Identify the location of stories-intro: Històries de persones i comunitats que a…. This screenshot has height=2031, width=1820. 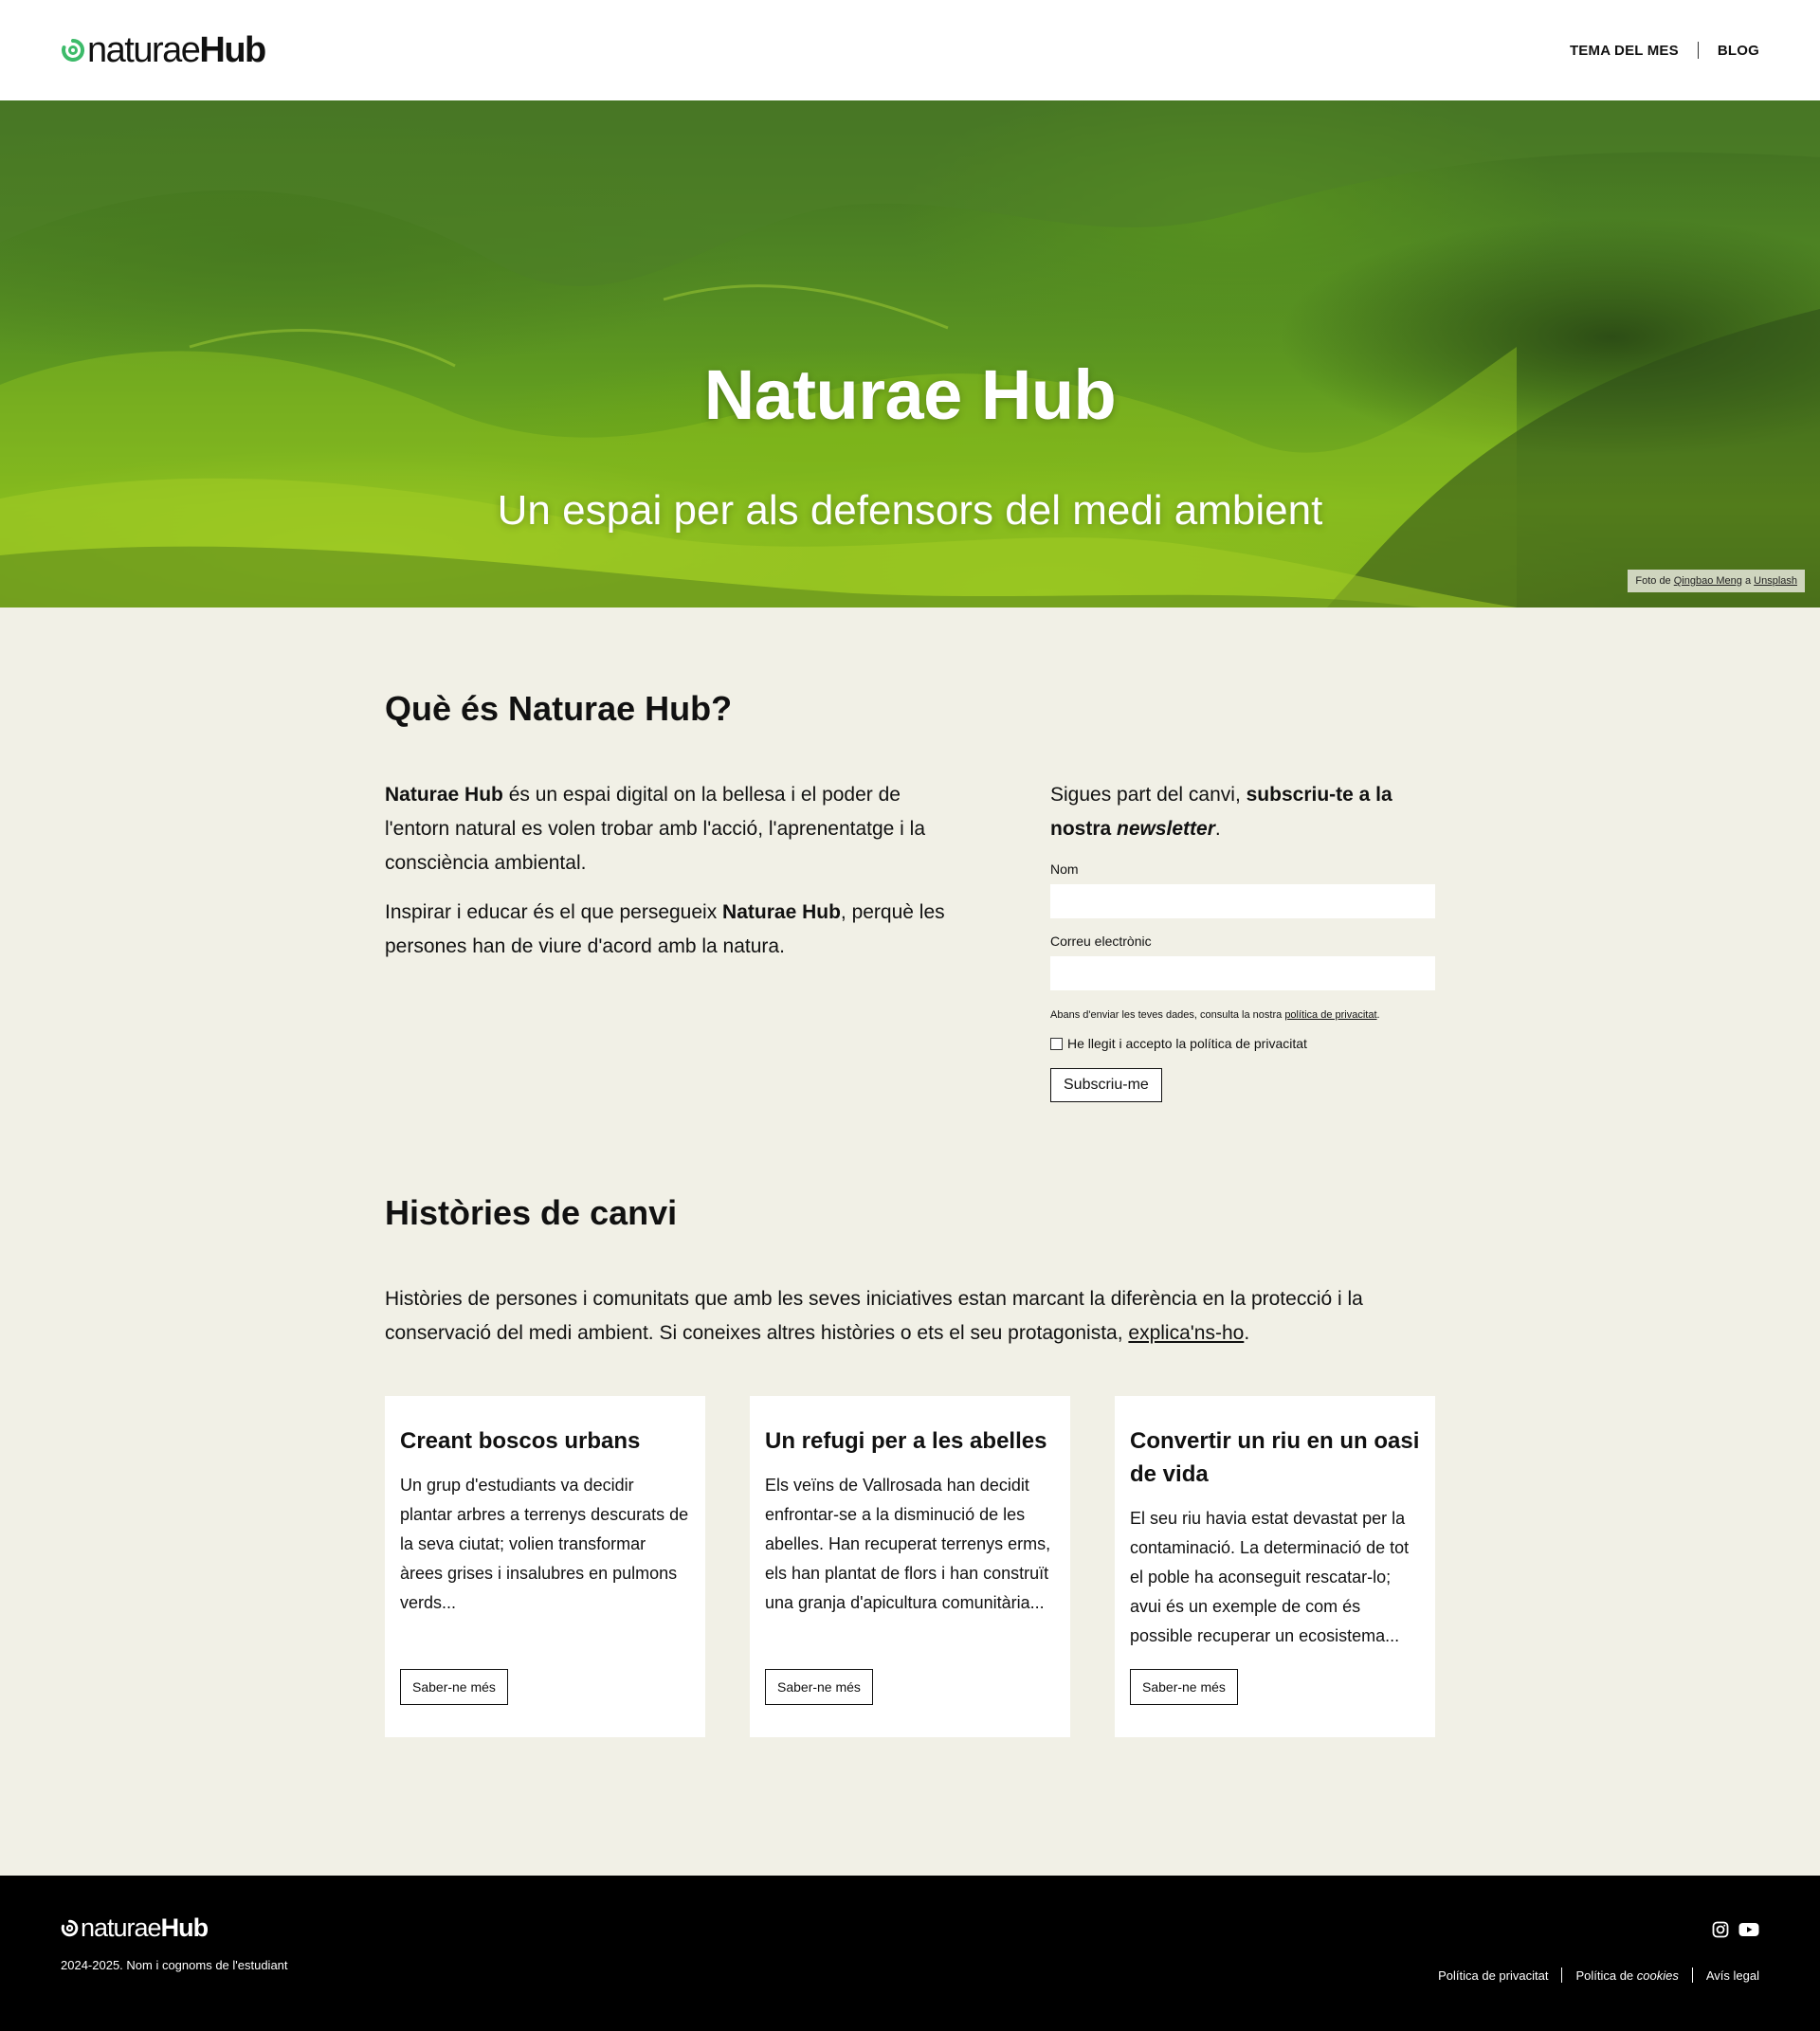
(874, 1316).